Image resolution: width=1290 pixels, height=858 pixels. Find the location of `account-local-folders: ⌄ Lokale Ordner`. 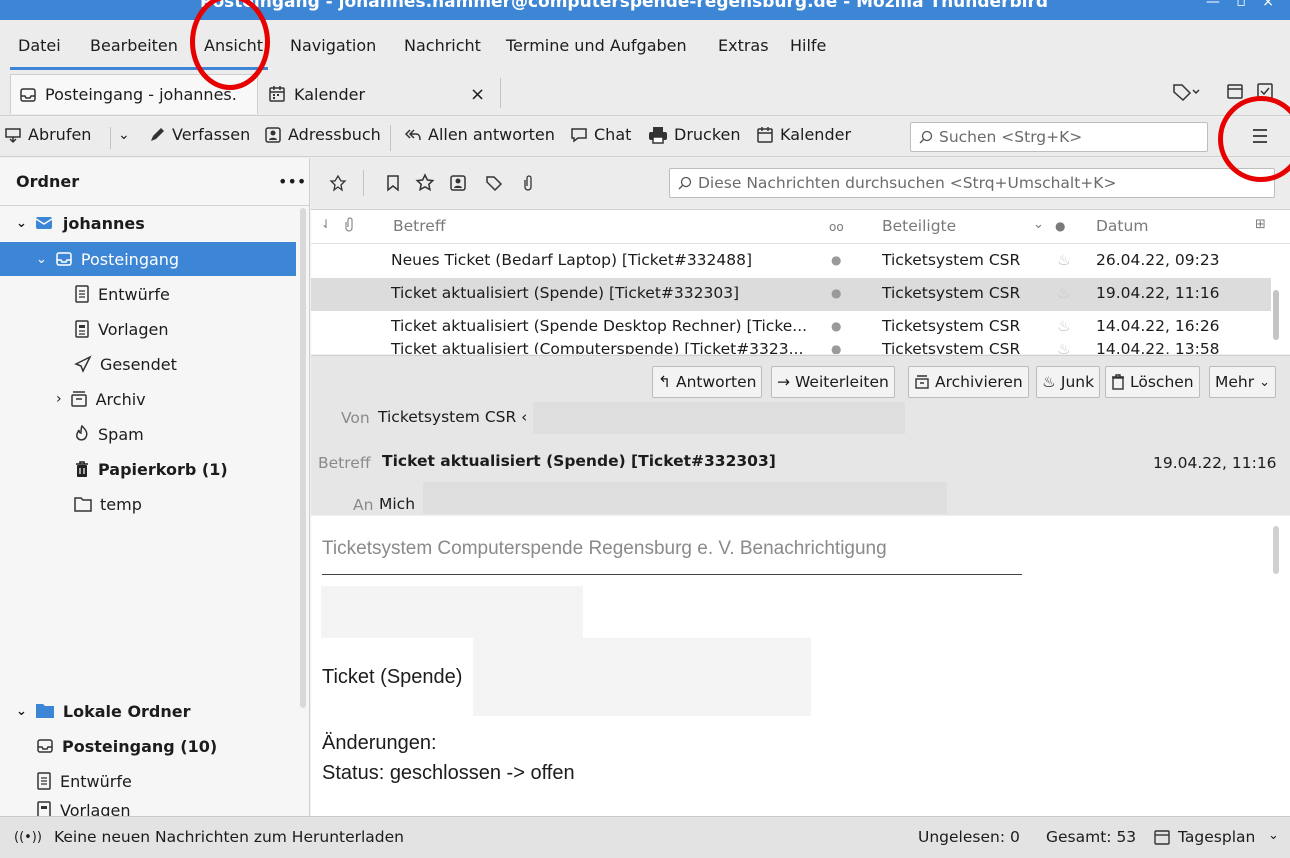

account-local-folders: ⌄ Lokale Ordner is located at coordinates (148, 711).